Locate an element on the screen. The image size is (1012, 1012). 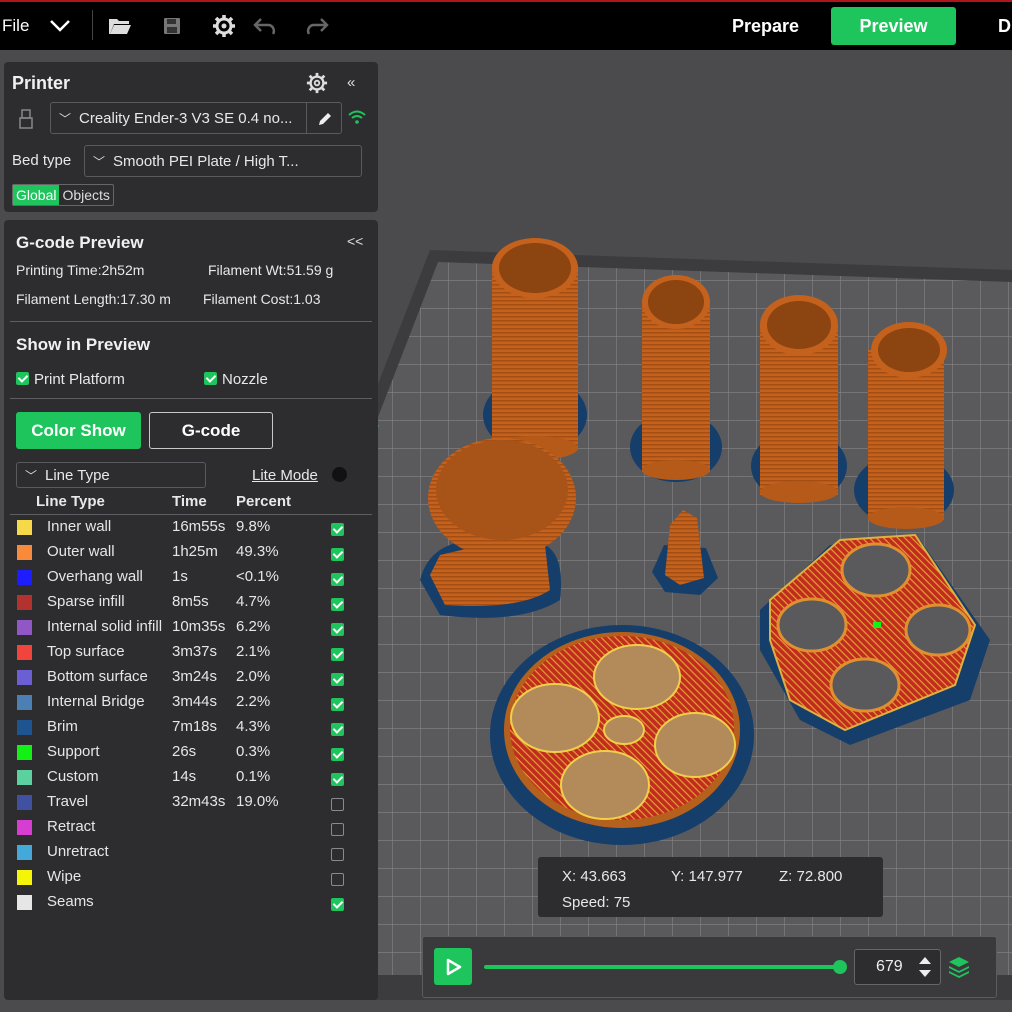
line-type-name: Outer wall is located at coordinates (81, 551).